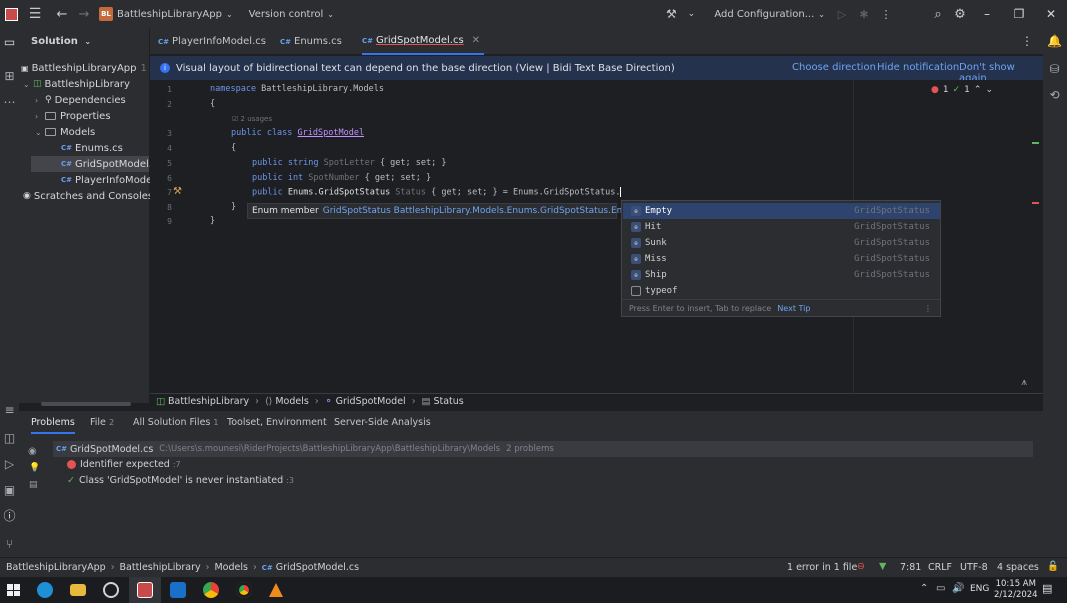 The image size is (1067, 603). What do you see at coordinates (276, 590) in the screenshot?
I see `vlc-icon` at bounding box center [276, 590].